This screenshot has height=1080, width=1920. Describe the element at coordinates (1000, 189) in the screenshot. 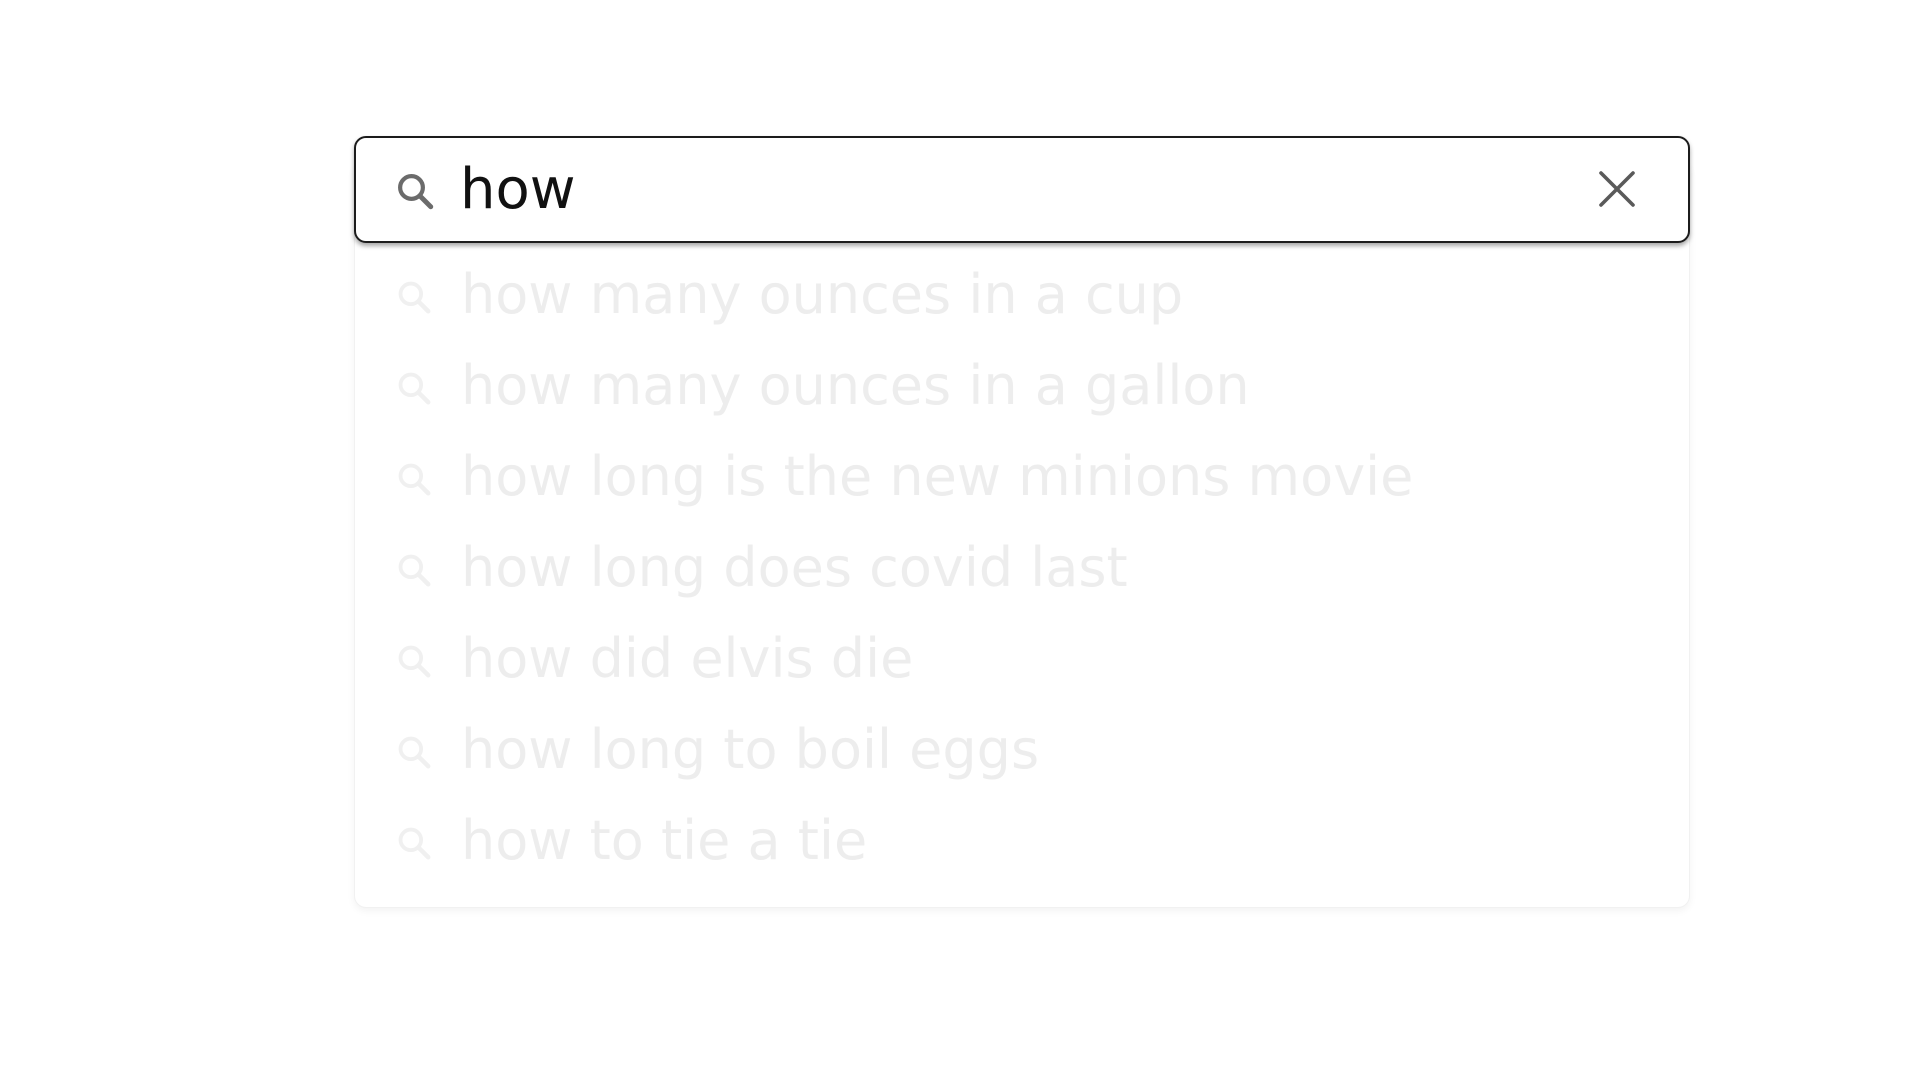

I see `search-input` at that location.